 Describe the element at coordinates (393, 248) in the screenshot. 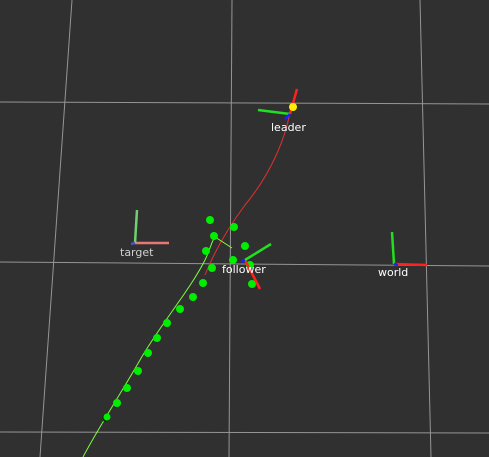

I see `world-y-axis` at that location.